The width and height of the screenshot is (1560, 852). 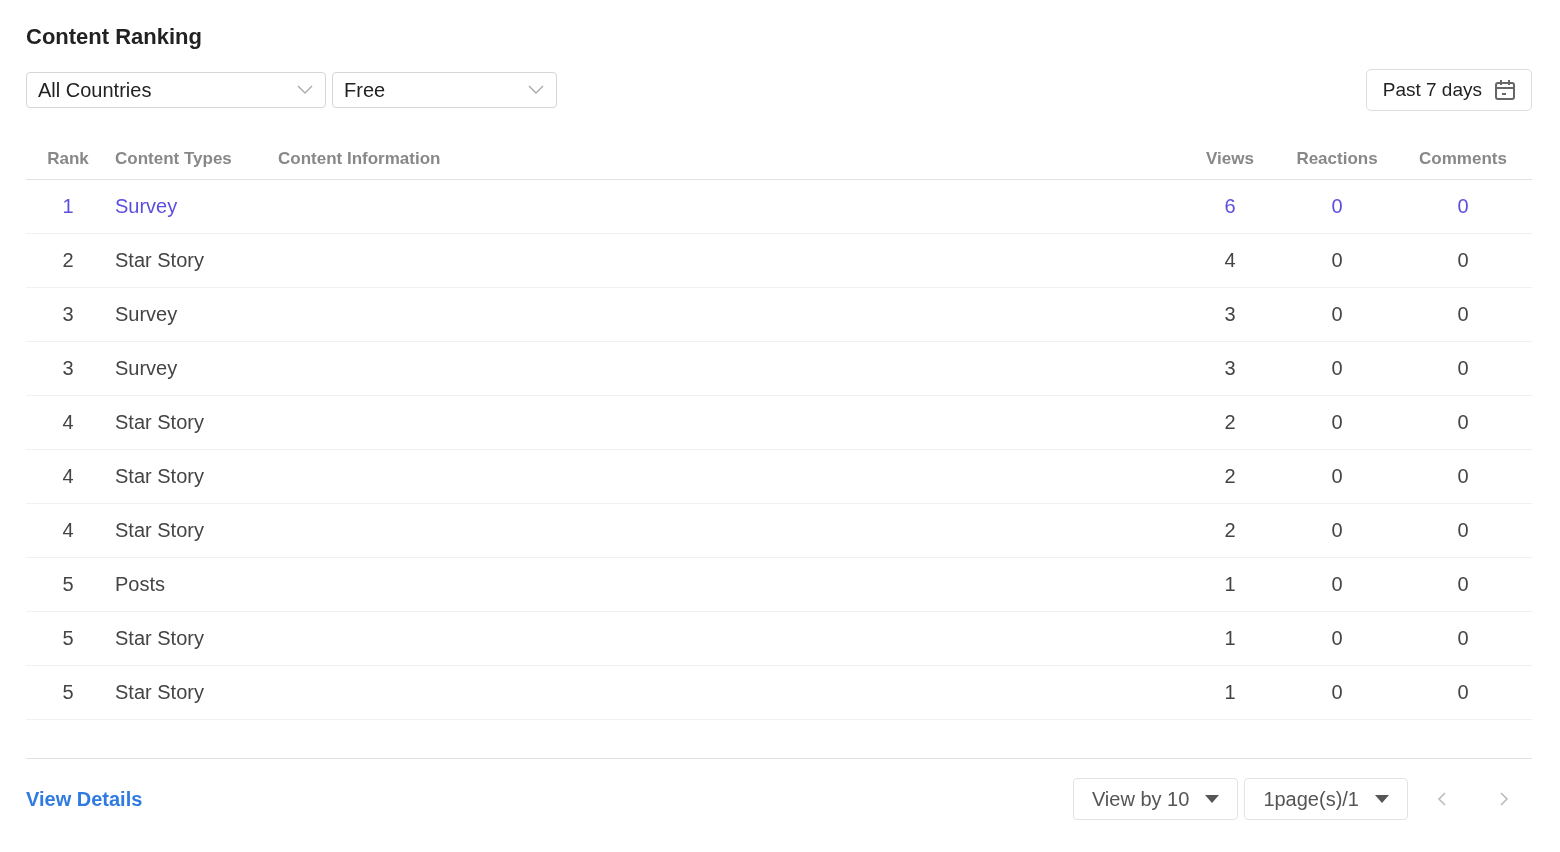 What do you see at coordinates (1155, 799) in the screenshot?
I see `page-size-dropdown: View by 10` at bounding box center [1155, 799].